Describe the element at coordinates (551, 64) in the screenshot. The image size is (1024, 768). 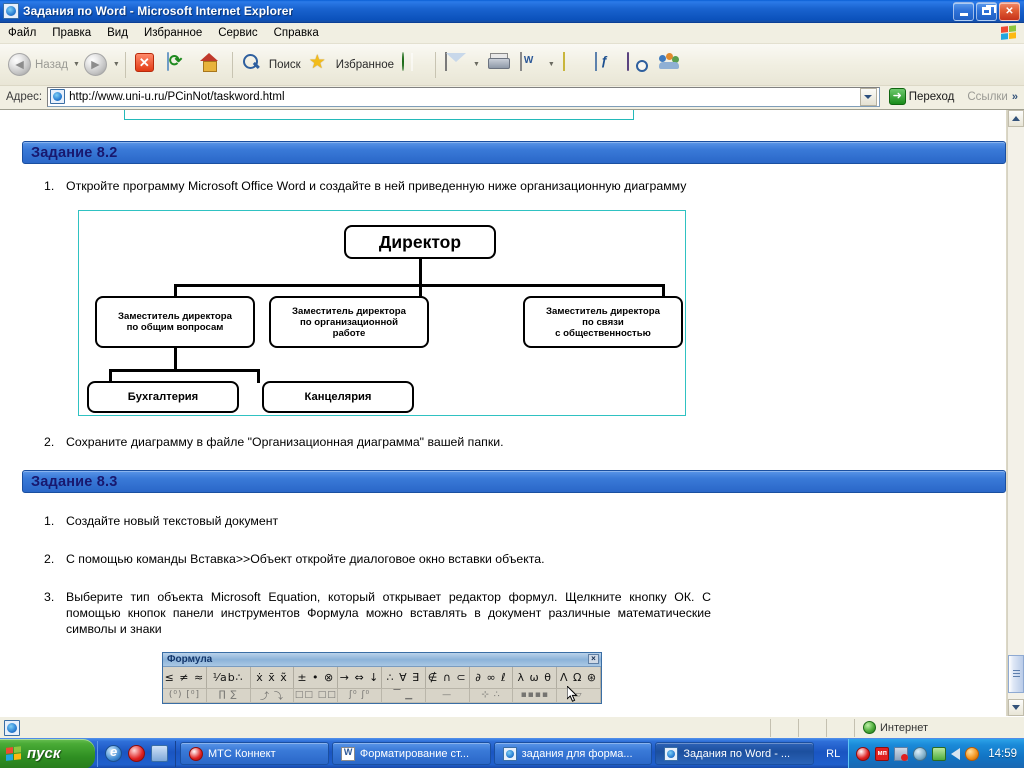
I see `edit-dropdown-icon: ▼` at that location.